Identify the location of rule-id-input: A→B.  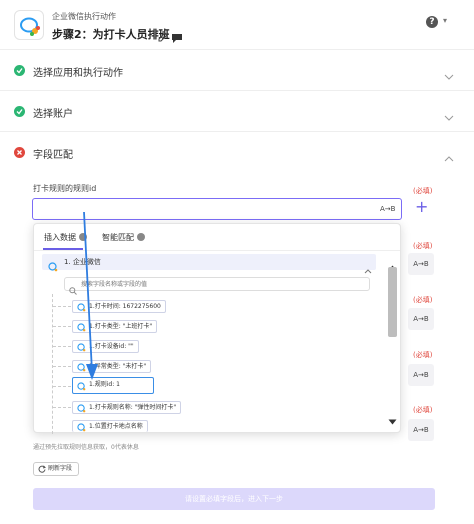
(217, 209).